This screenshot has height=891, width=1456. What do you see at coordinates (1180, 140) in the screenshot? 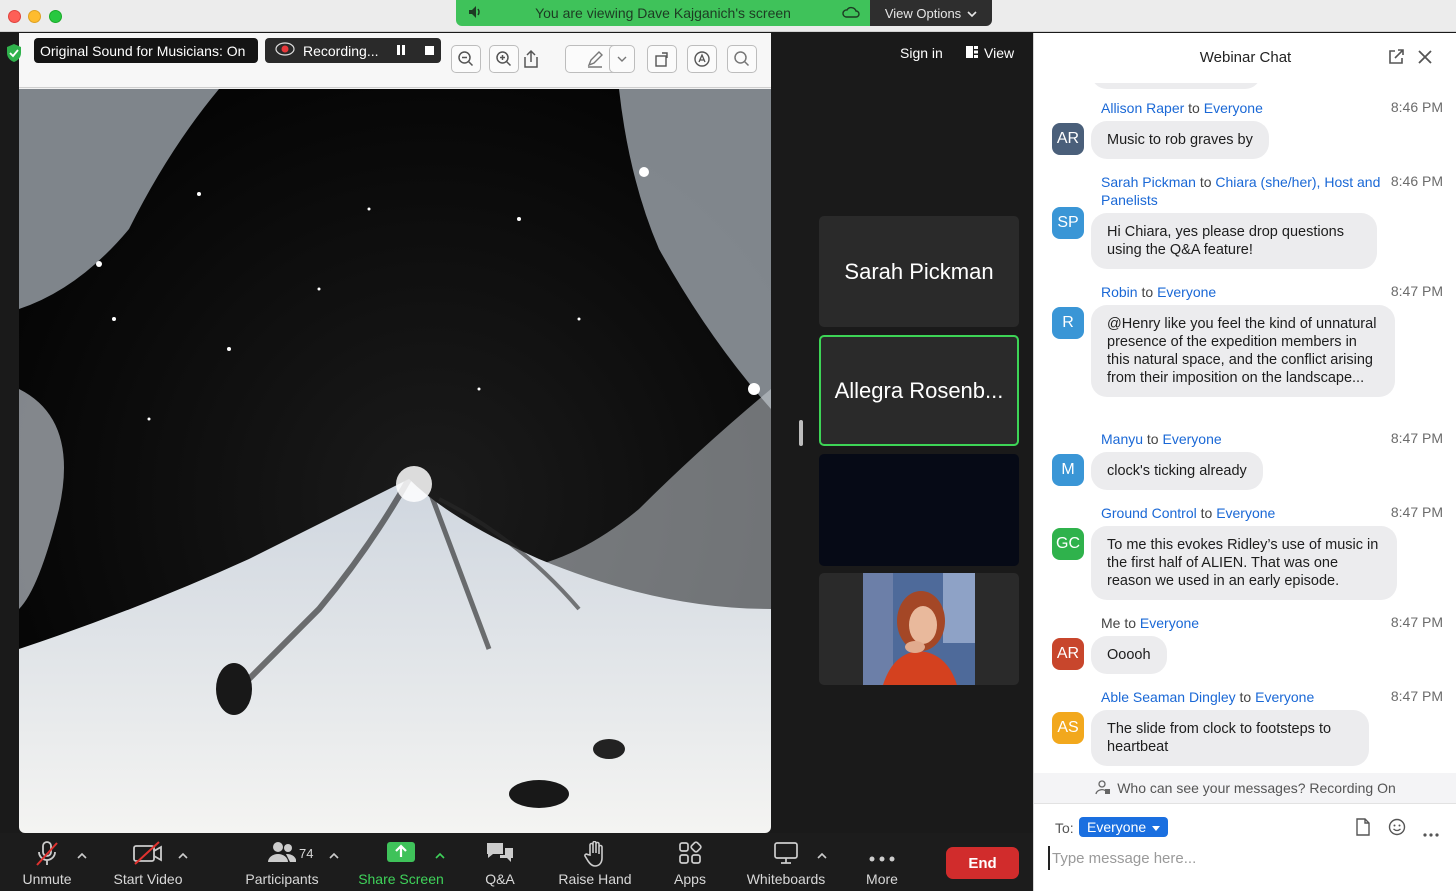
I see `message-bubble: Music to rob graves by` at bounding box center [1180, 140].